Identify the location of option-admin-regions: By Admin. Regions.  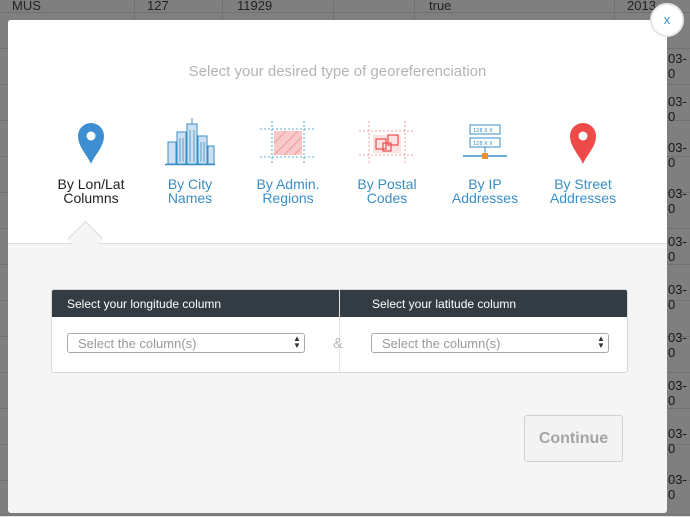
(288, 160).